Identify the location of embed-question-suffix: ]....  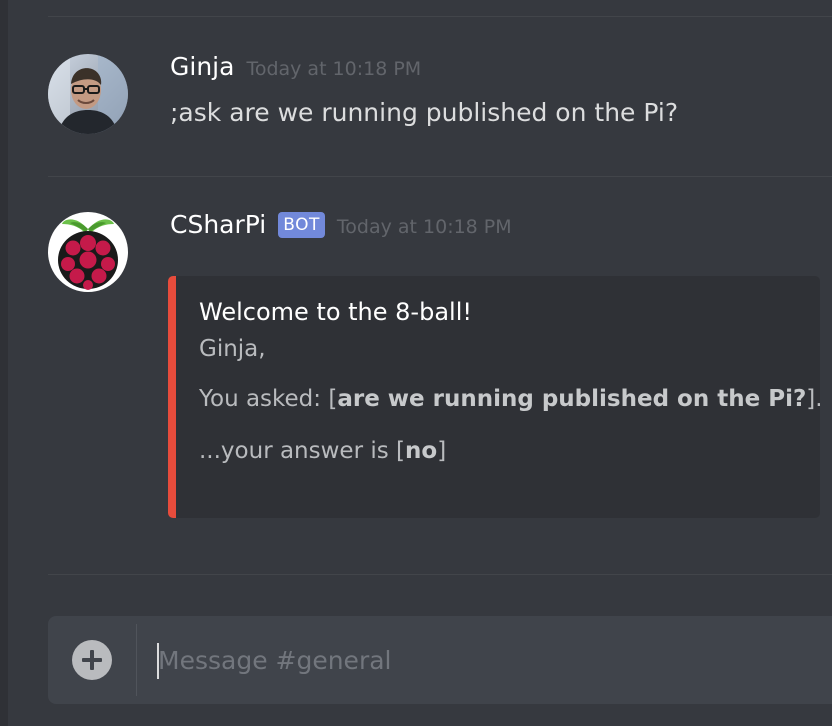
(813, 399).